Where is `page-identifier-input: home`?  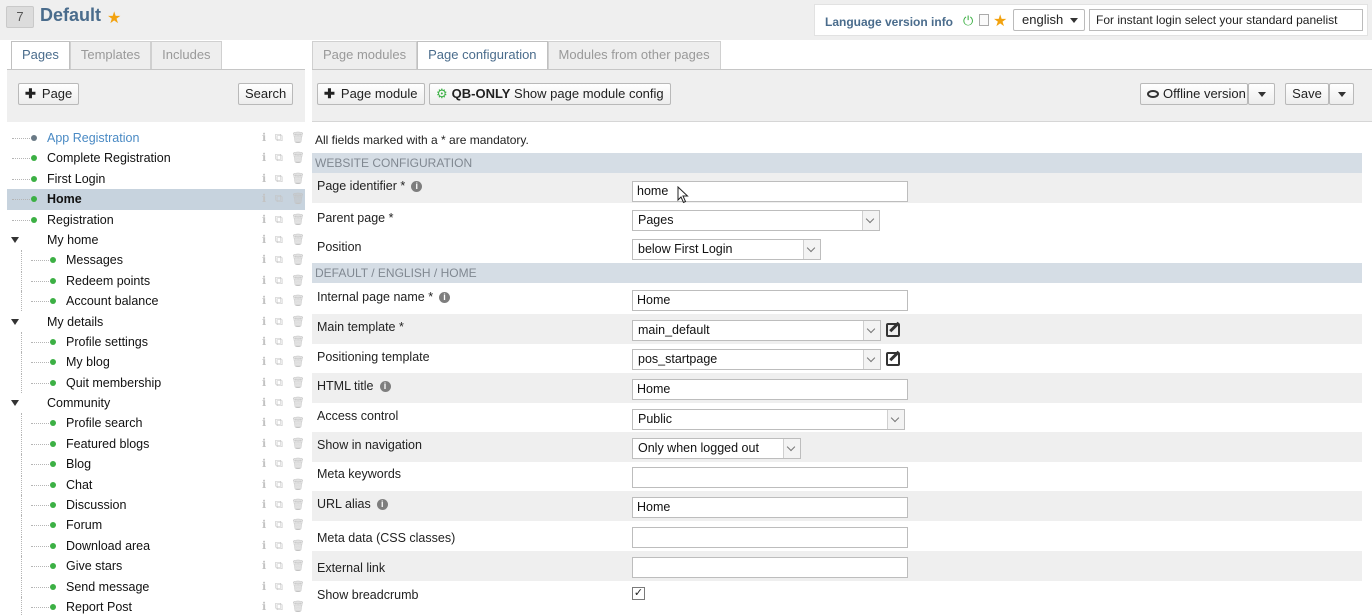 page-identifier-input: home is located at coordinates (770, 191).